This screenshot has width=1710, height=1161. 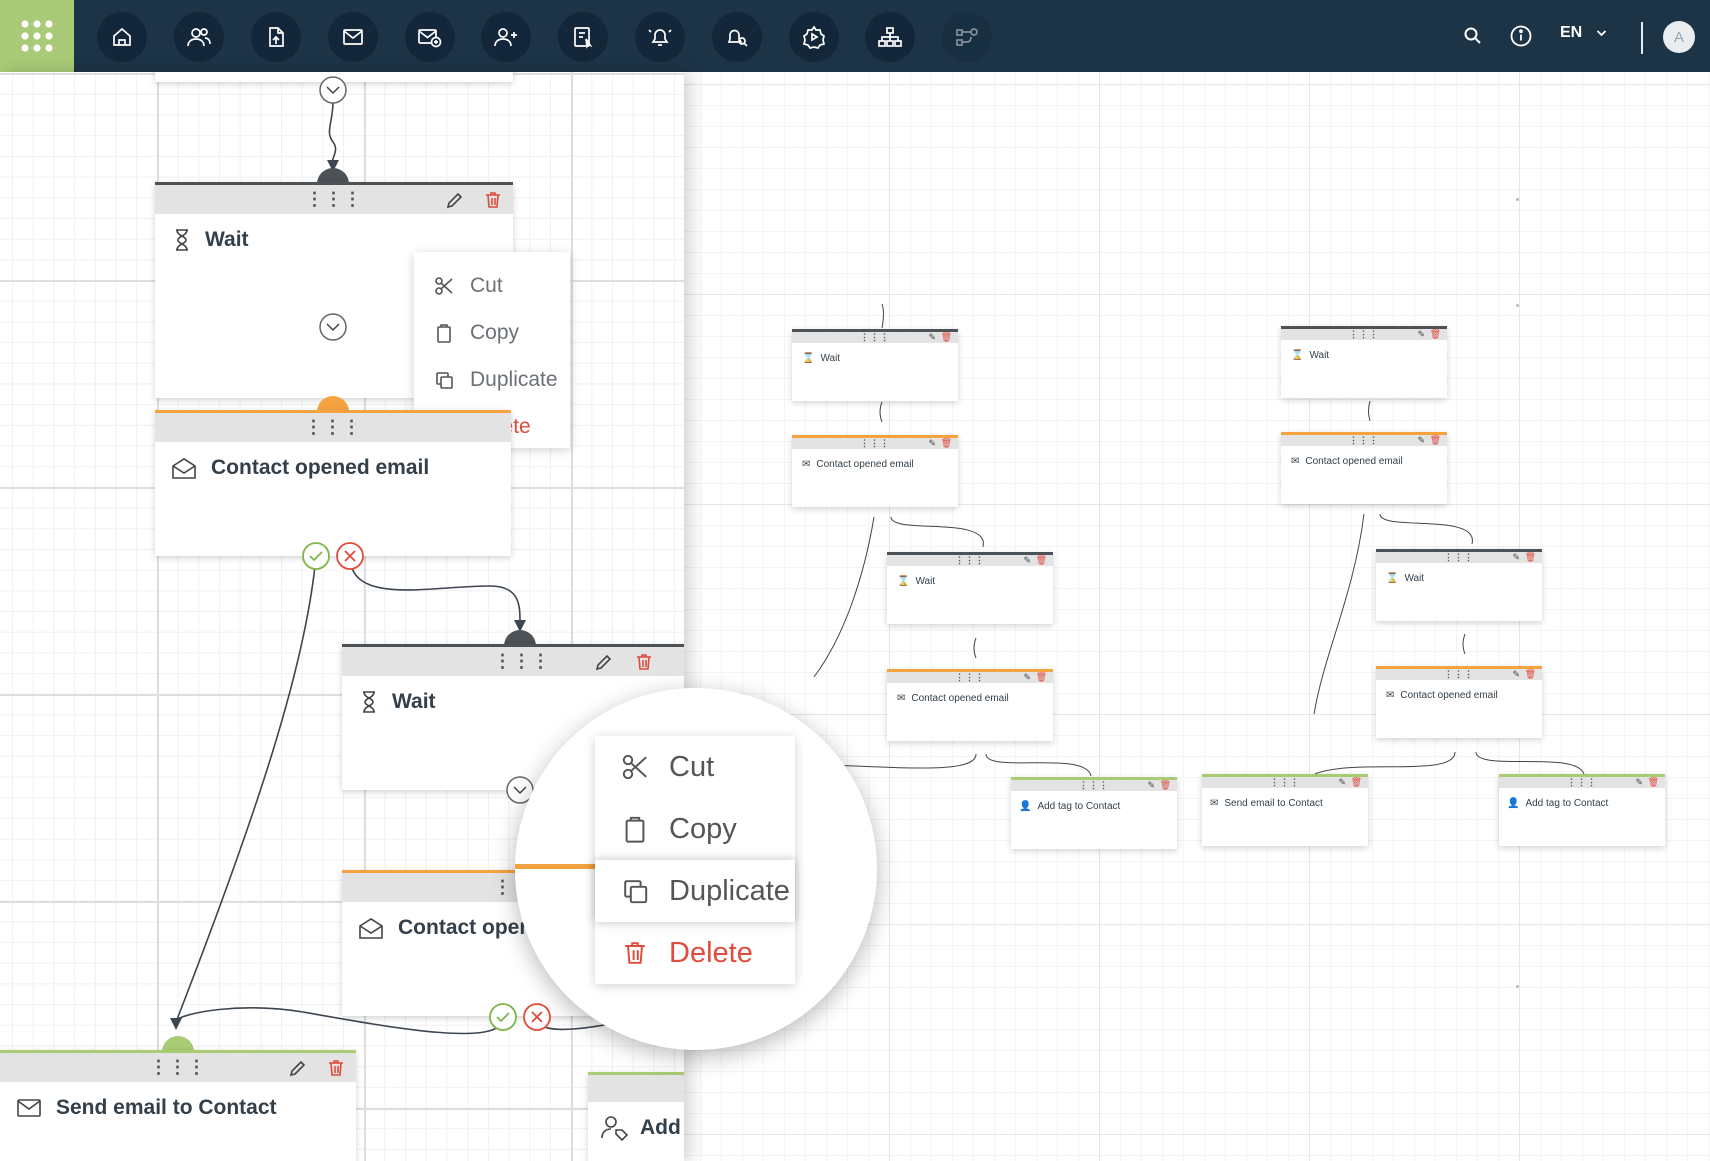 I want to click on avatar: A, so click(x=1679, y=37).